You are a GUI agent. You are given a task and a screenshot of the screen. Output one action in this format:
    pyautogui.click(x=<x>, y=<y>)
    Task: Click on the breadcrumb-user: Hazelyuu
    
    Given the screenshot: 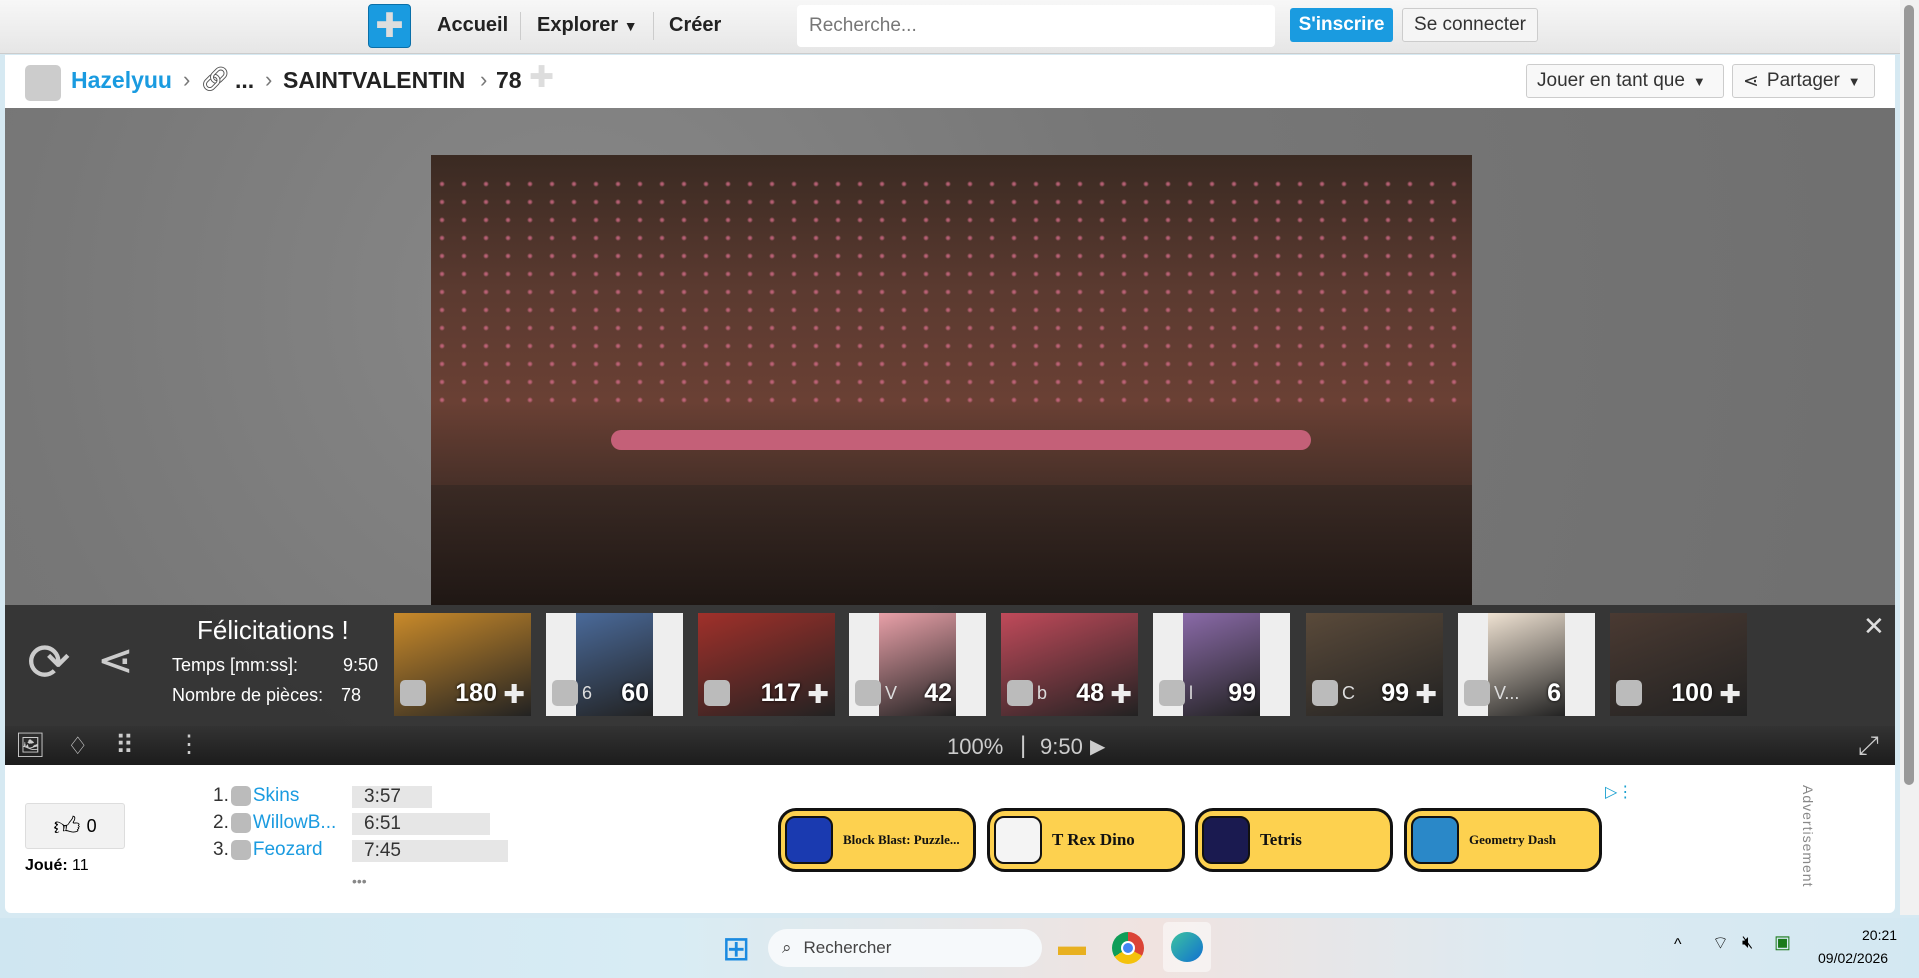 What is the action you would take?
    pyautogui.click(x=121, y=80)
    